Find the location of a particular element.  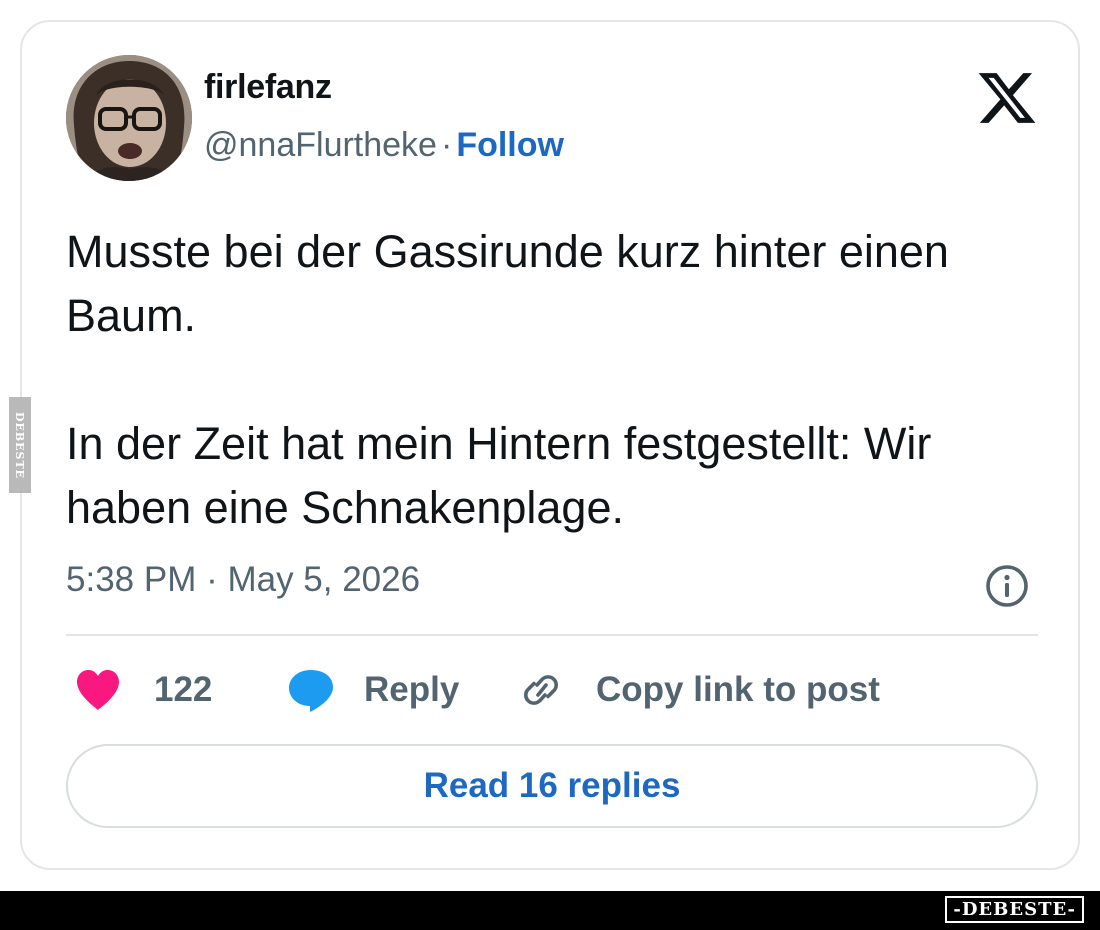

copy-link-button: Copy link to post is located at coordinates (698, 690).